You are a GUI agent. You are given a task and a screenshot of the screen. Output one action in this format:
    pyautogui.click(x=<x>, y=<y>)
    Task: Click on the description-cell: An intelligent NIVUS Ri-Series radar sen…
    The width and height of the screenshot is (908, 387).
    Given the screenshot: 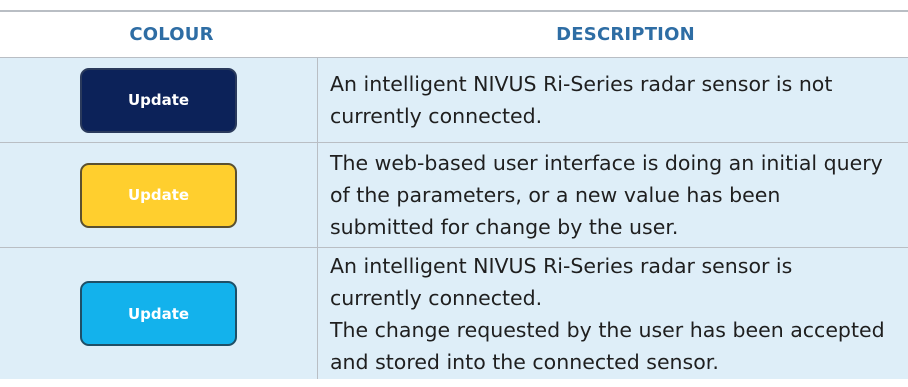 What is the action you would take?
    pyautogui.click(x=613, y=100)
    